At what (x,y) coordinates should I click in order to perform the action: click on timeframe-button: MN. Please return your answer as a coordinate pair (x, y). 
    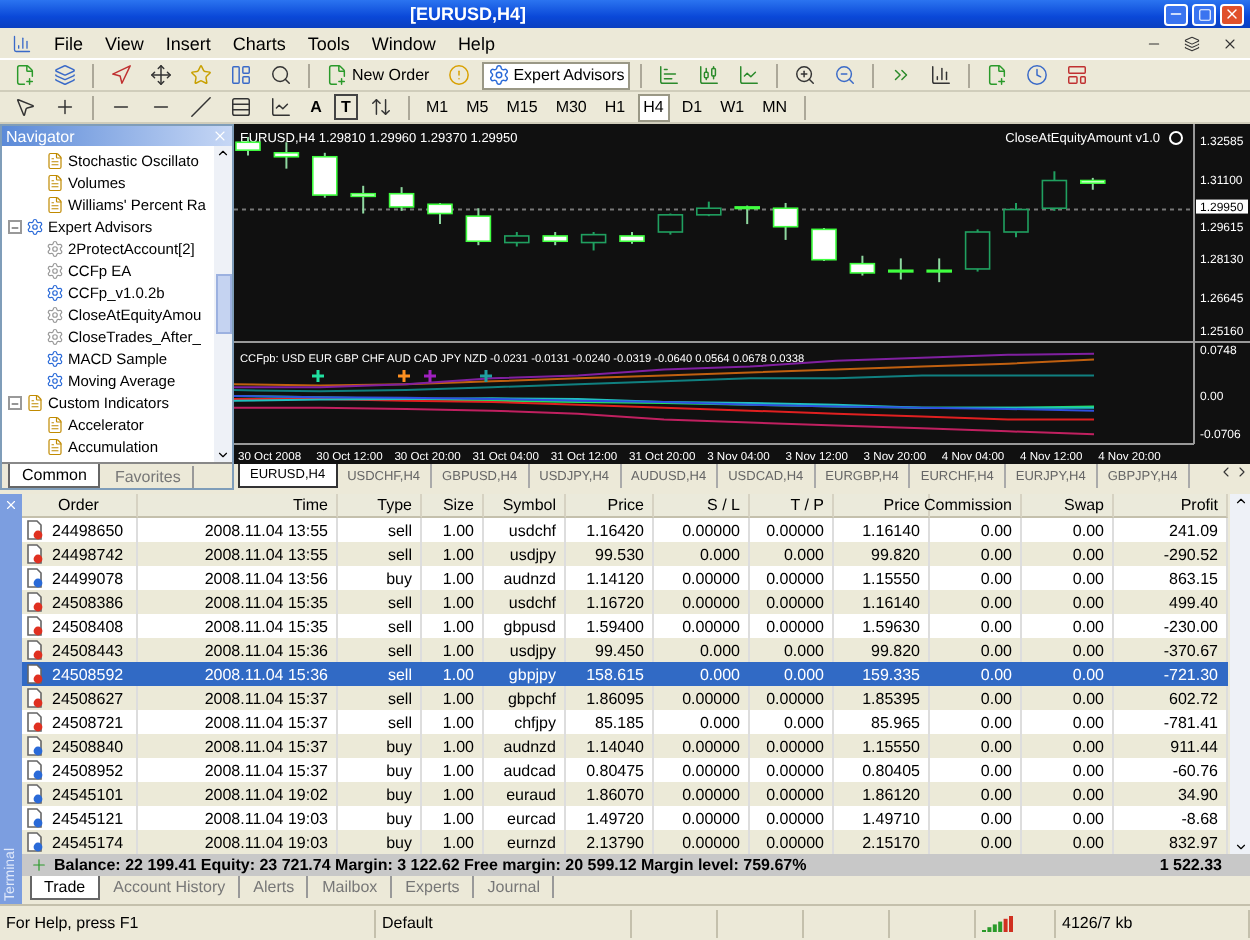
    Looking at the image, I should click on (775, 107).